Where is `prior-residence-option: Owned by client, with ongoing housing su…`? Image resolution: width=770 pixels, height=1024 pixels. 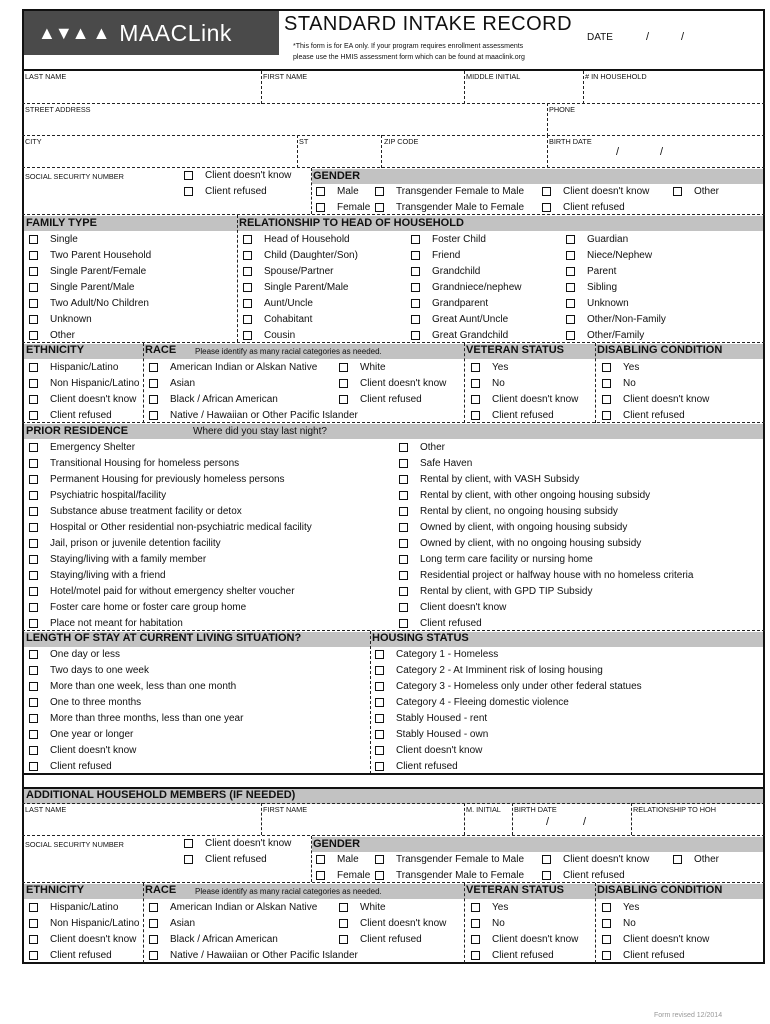
prior-residence-option: Owned by client, with ongoing housing su… is located at coordinates (513, 527).